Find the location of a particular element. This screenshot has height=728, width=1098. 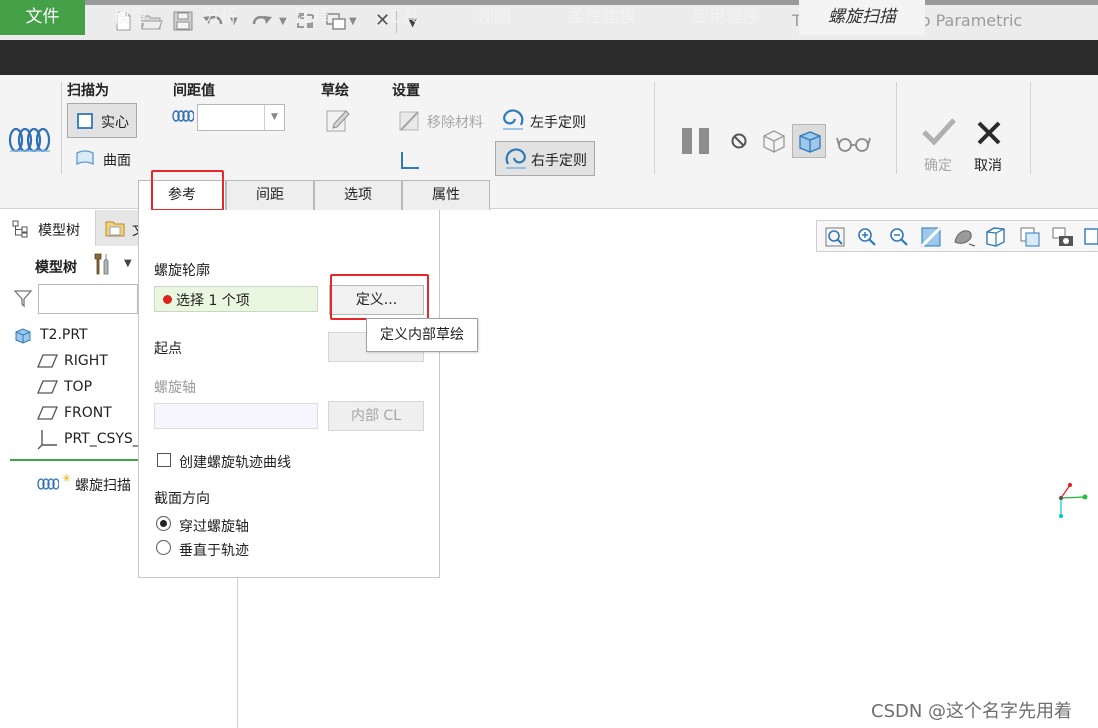

remove-material-icon is located at coordinates (410, 121).